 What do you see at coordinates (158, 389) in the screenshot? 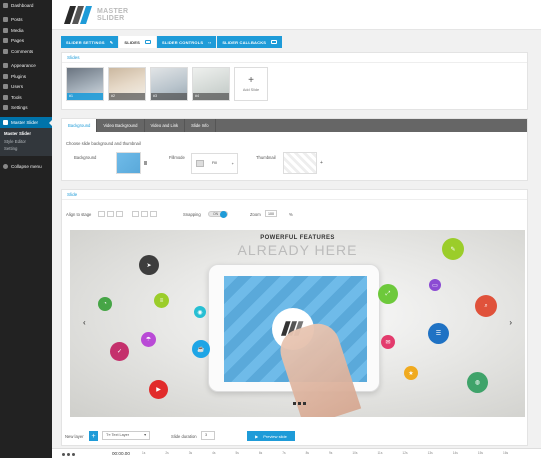
I see `youtube-icon: ▶` at bounding box center [158, 389].